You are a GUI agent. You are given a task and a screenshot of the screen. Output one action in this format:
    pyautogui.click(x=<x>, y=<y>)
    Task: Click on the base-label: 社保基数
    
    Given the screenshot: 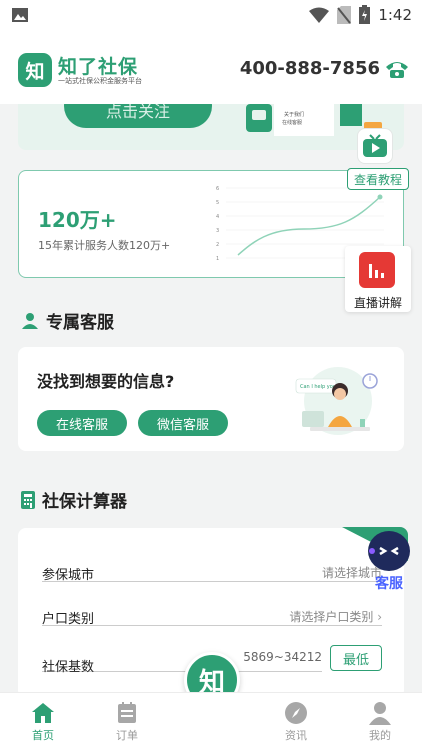 What is the action you would take?
    pyautogui.click(x=68, y=667)
    